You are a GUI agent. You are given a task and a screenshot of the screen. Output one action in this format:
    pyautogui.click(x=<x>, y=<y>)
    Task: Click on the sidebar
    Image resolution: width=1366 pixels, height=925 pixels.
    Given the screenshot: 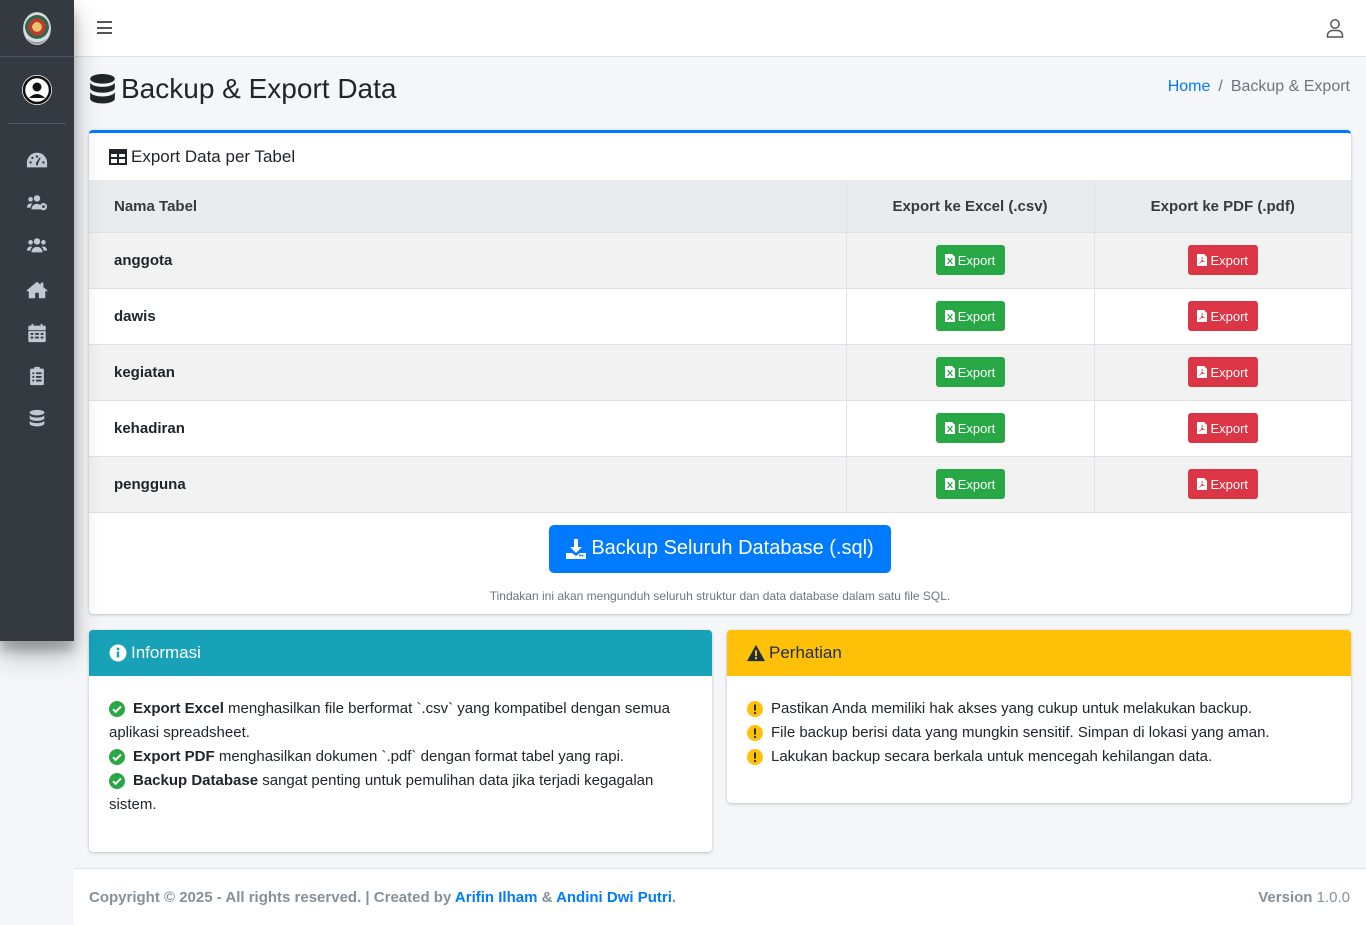 What is the action you would take?
    pyautogui.click(x=37, y=320)
    